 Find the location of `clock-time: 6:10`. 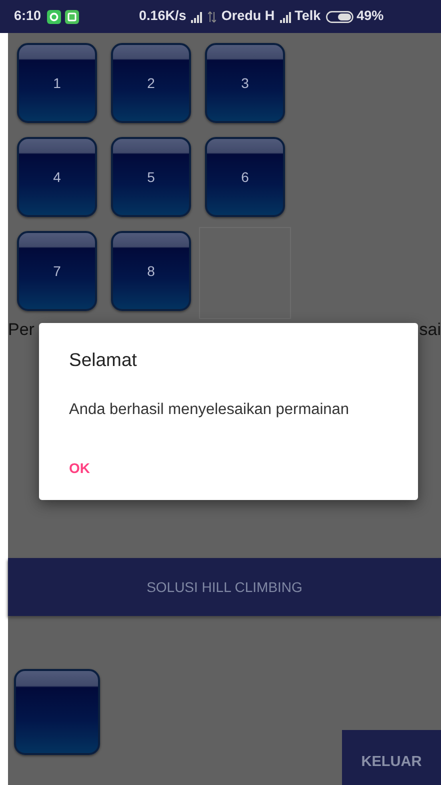

clock-time: 6:10 is located at coordinates (28, 16).